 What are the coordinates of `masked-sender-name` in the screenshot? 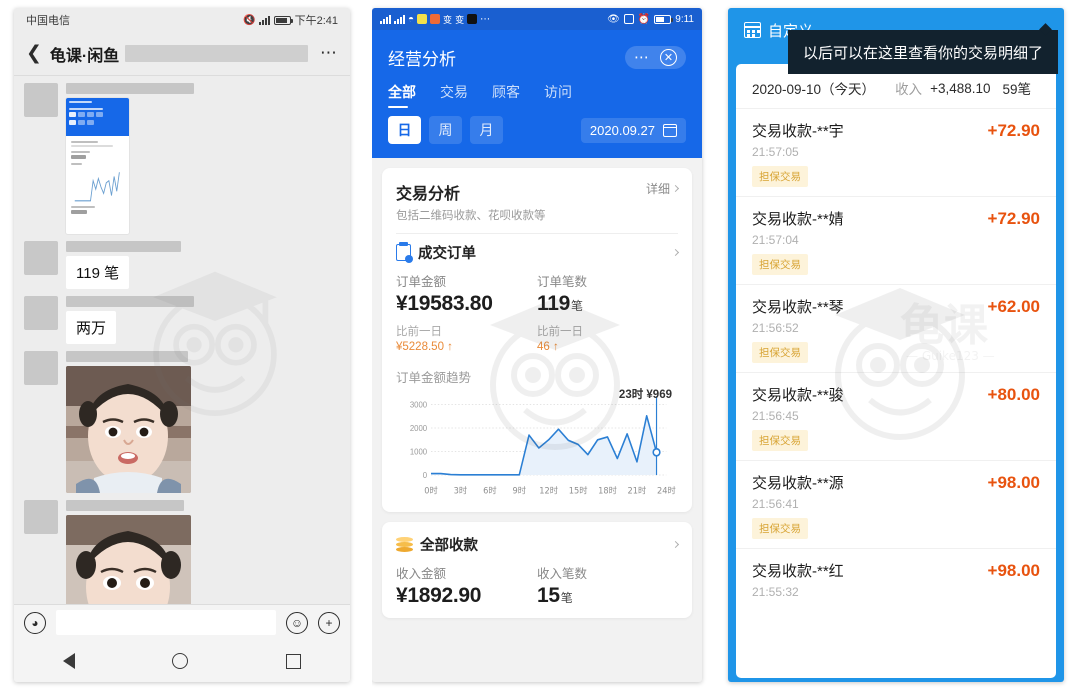 It's located at (123, 246).